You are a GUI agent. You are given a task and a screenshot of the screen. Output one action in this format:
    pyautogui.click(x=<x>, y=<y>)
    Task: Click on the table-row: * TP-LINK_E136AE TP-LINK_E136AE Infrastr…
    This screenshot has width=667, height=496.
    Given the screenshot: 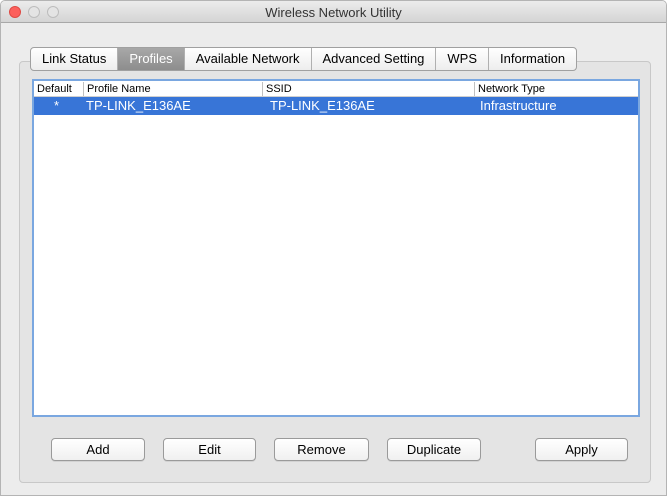 What is the action you would take?
    pyautogui.click(x=336, y=106)
    